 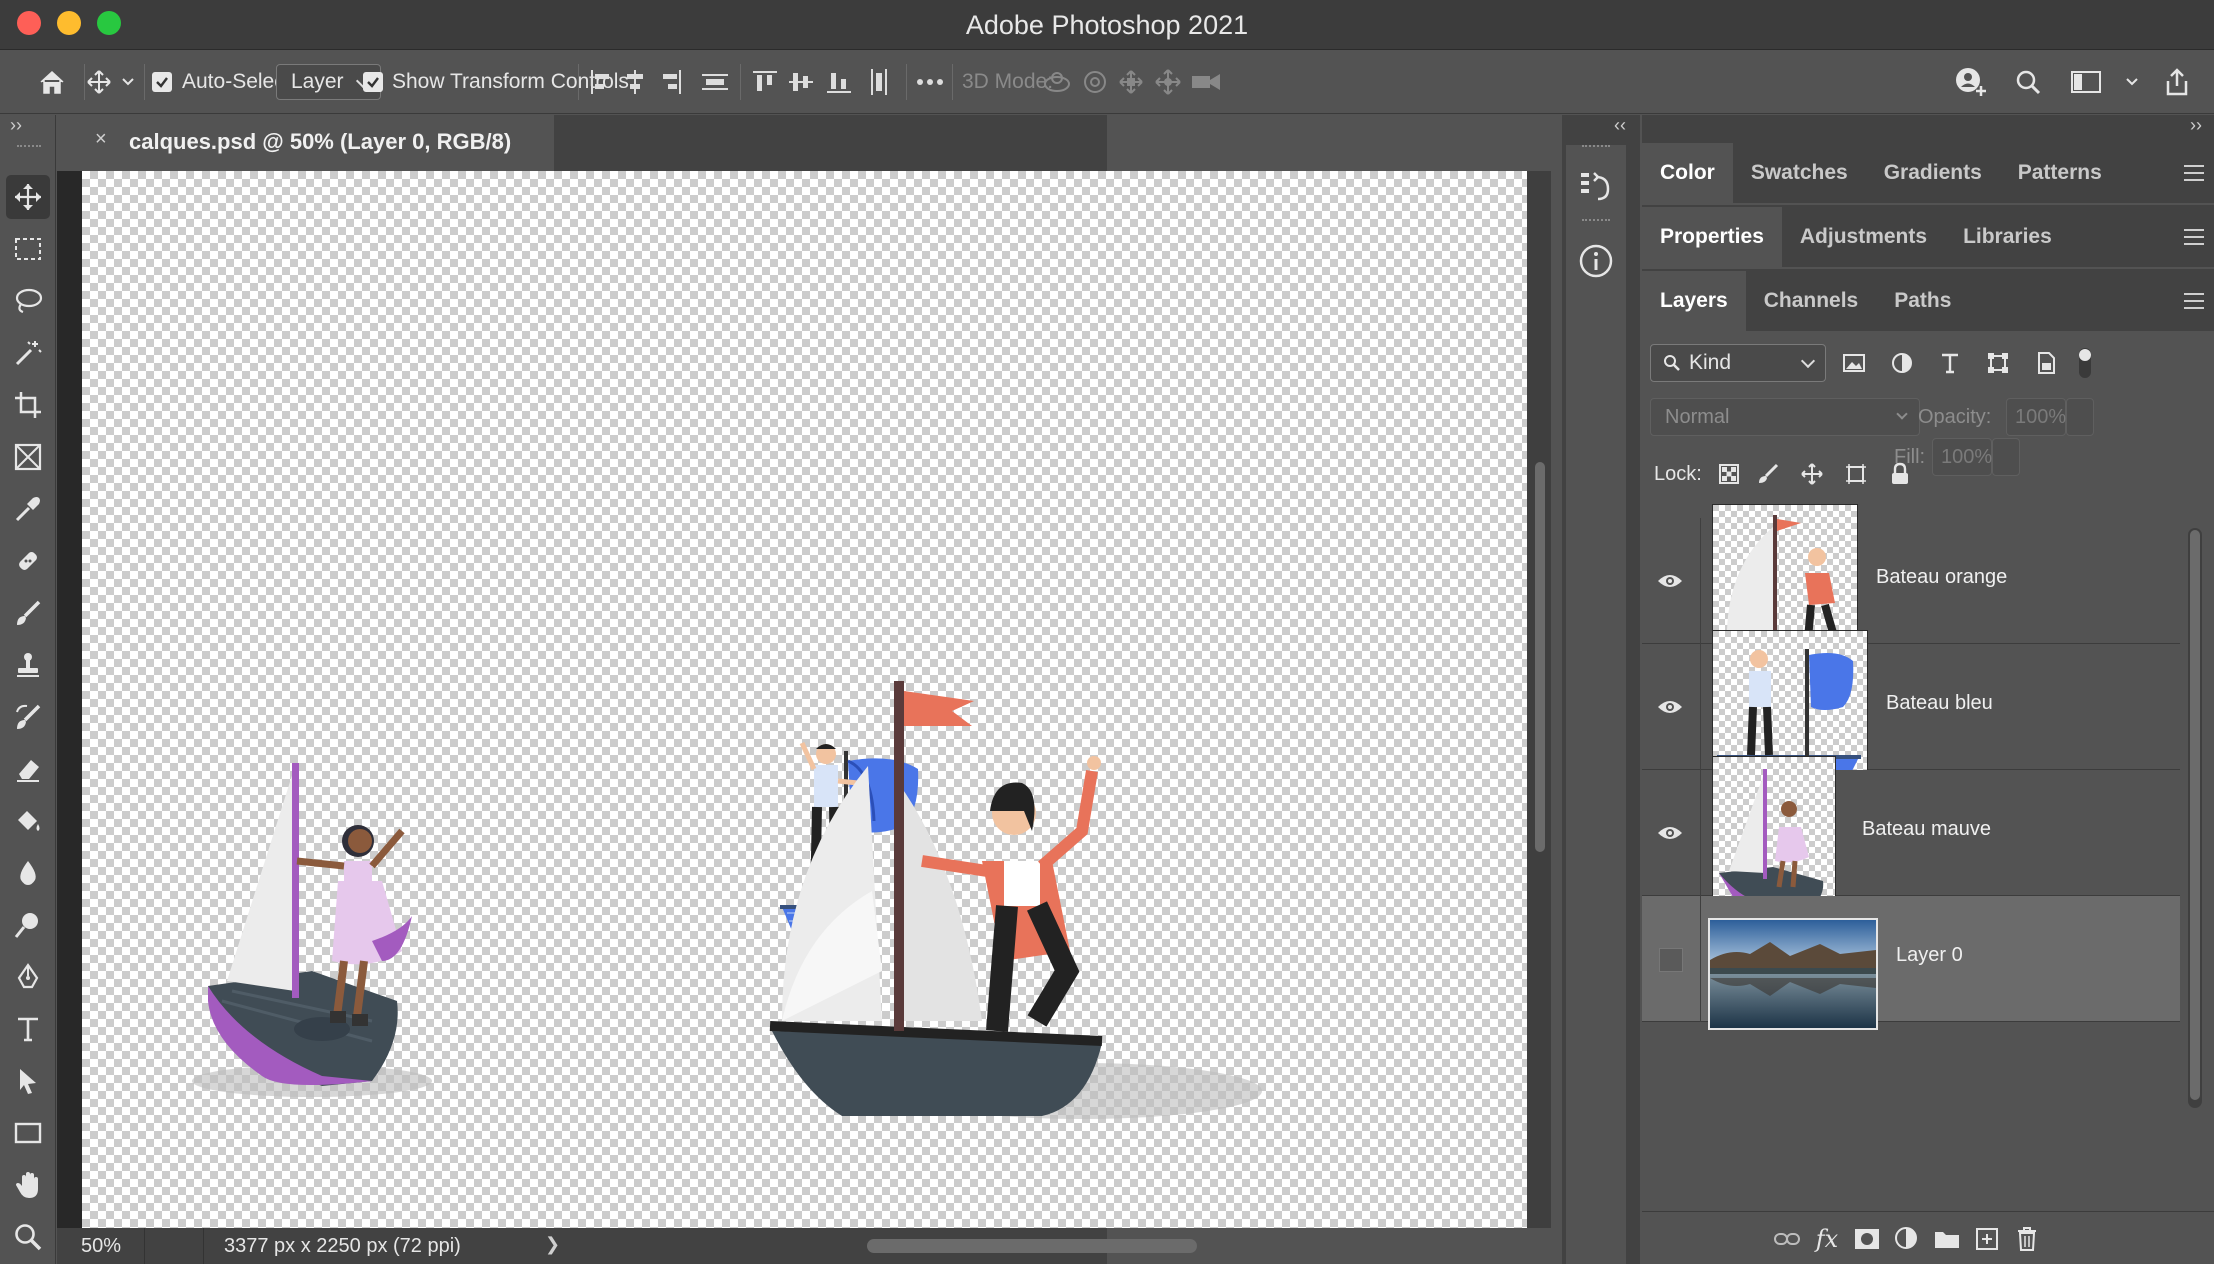 What do you see at coordinates (1987, 1239) in the screenshot?
I see `new-layer-icon` at bounding box center [1987, 1239].